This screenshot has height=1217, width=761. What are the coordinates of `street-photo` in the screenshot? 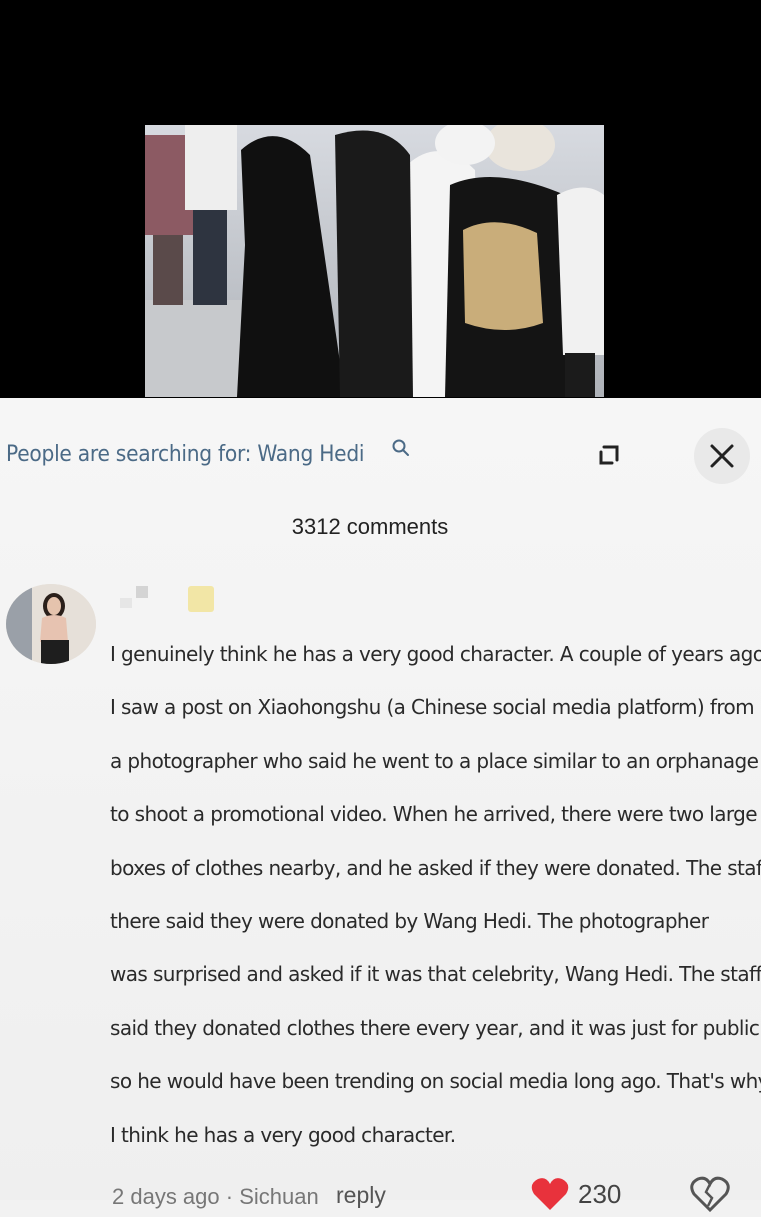 It's located at (374, 261).